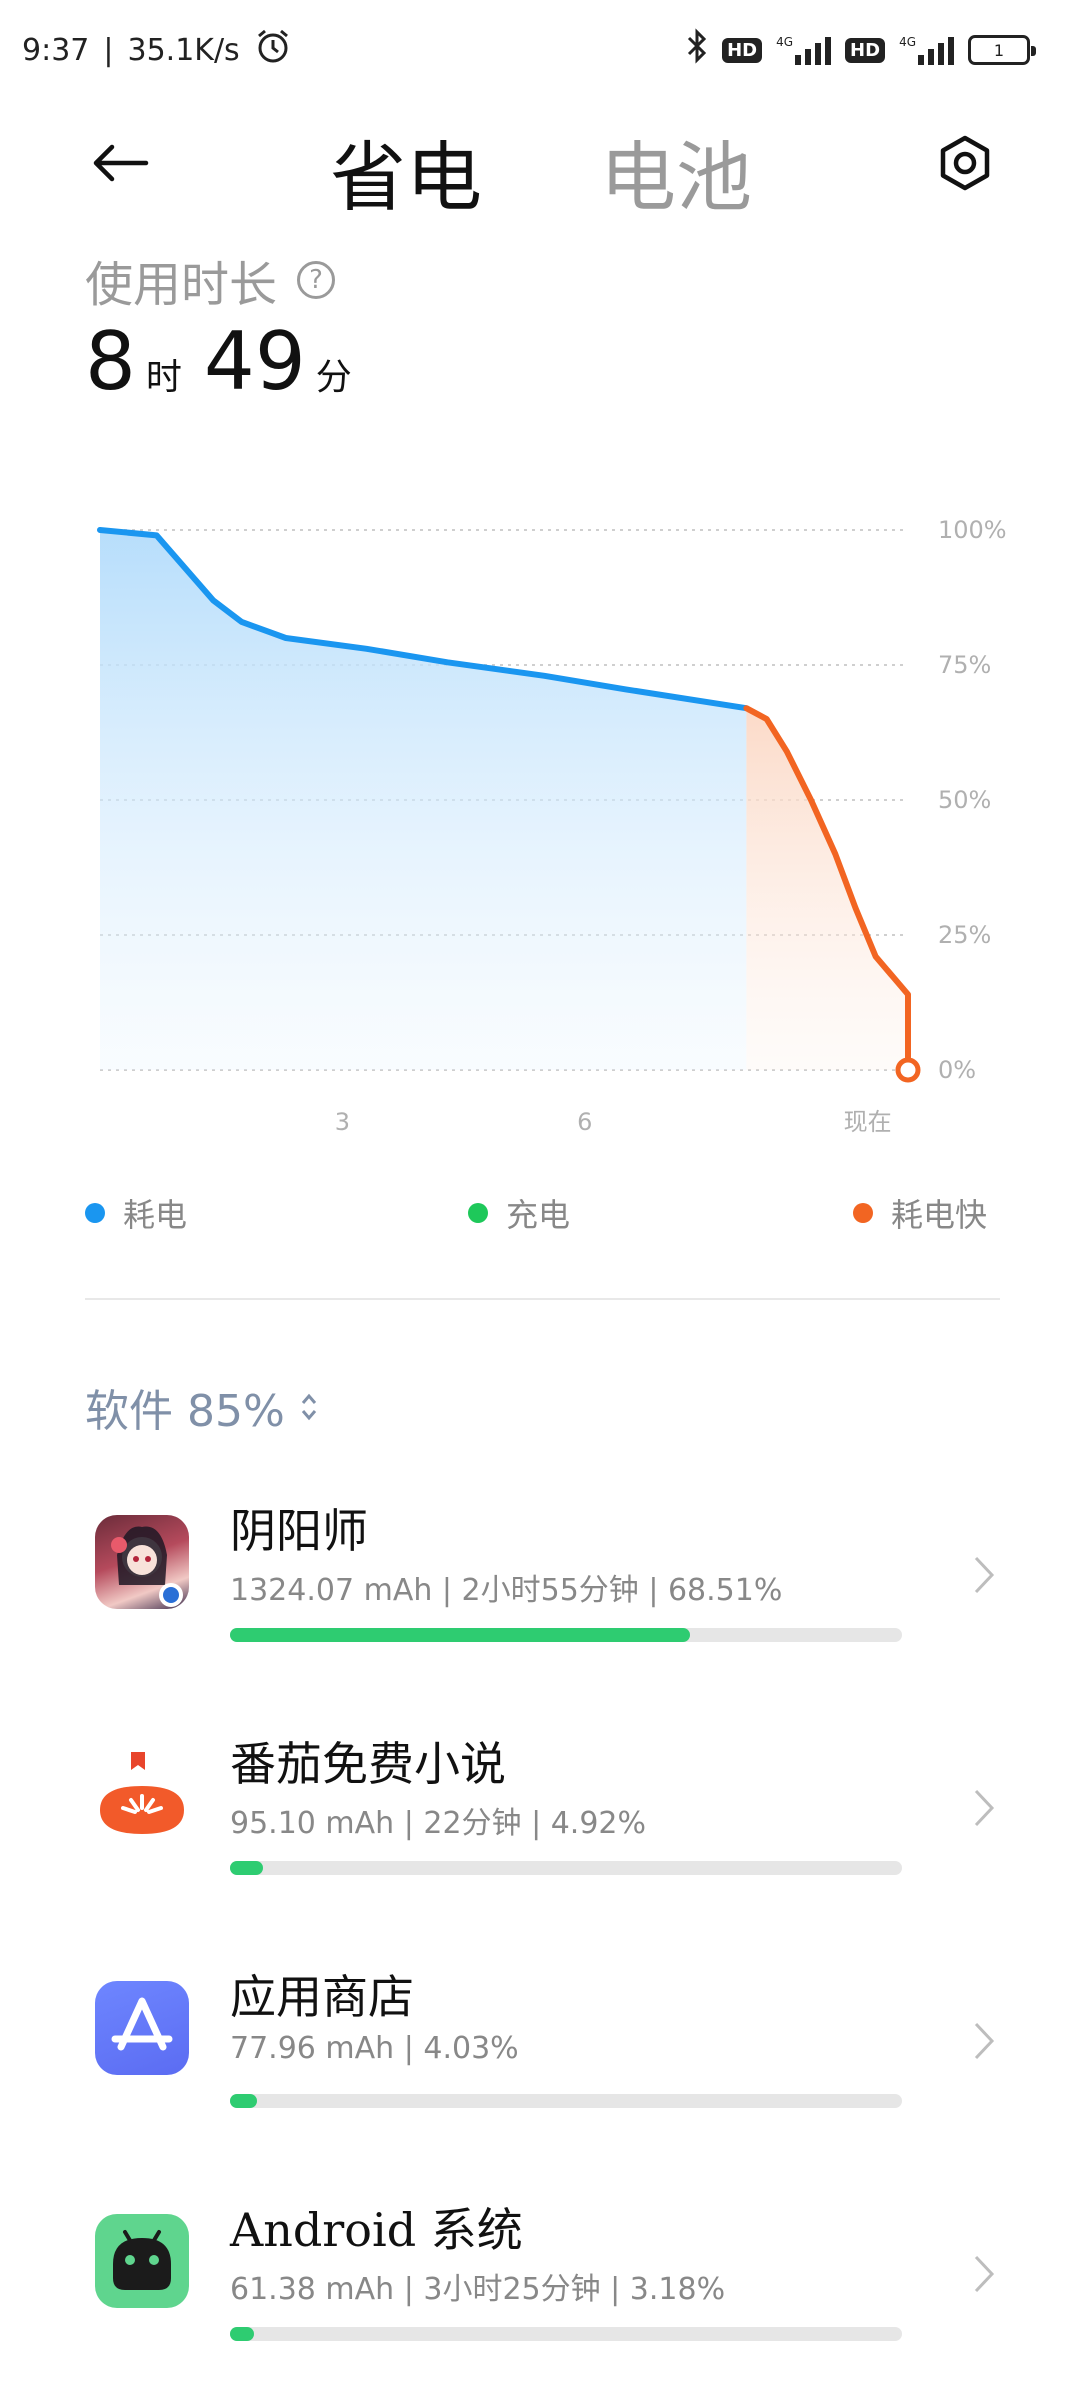 The height and width of the screenshot is (2400, 1080). Describe the element at coordinates (540, 2047) in the screenshot. I see `list-item: 应用商店 77.96 mAh | 4.03%` at that location.